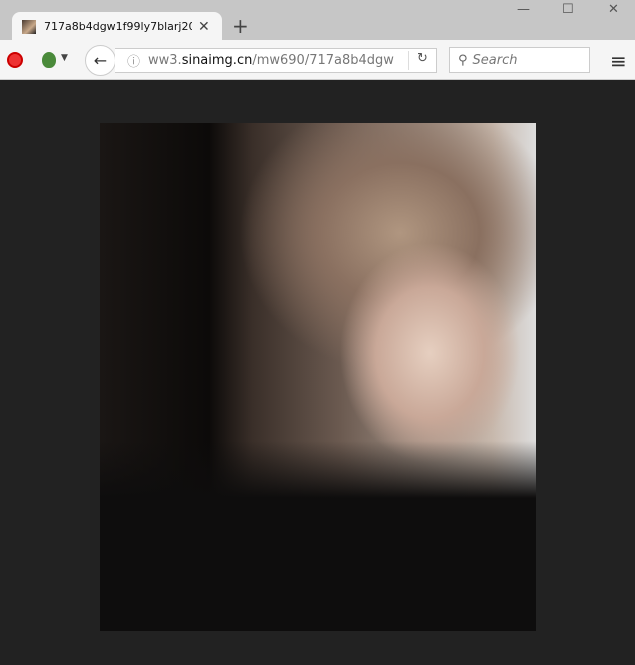 The width and height of the screenshot is (635, 665). I want to click on back-button: ←, so click(100, 60).